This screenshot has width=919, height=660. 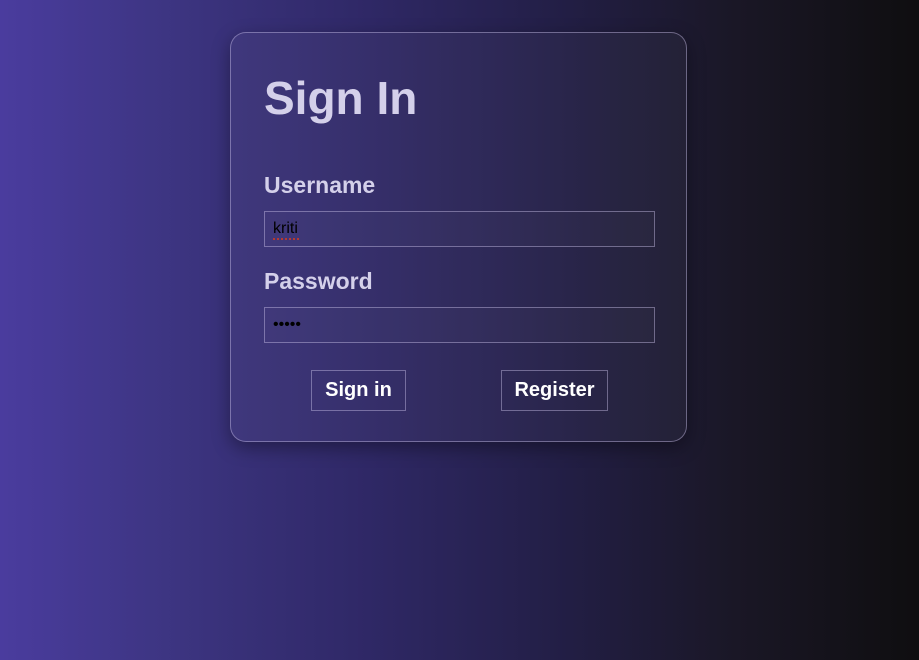 I want to click on register-button: Register, so click(x=554, y=390).